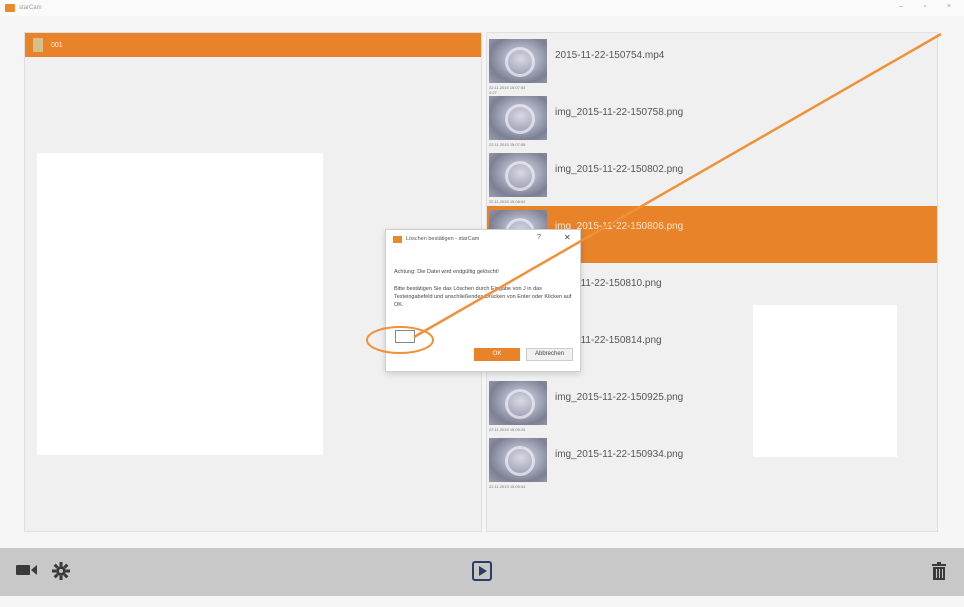  I want to click on cancel-button: Abbrechen, so click(549, 354).